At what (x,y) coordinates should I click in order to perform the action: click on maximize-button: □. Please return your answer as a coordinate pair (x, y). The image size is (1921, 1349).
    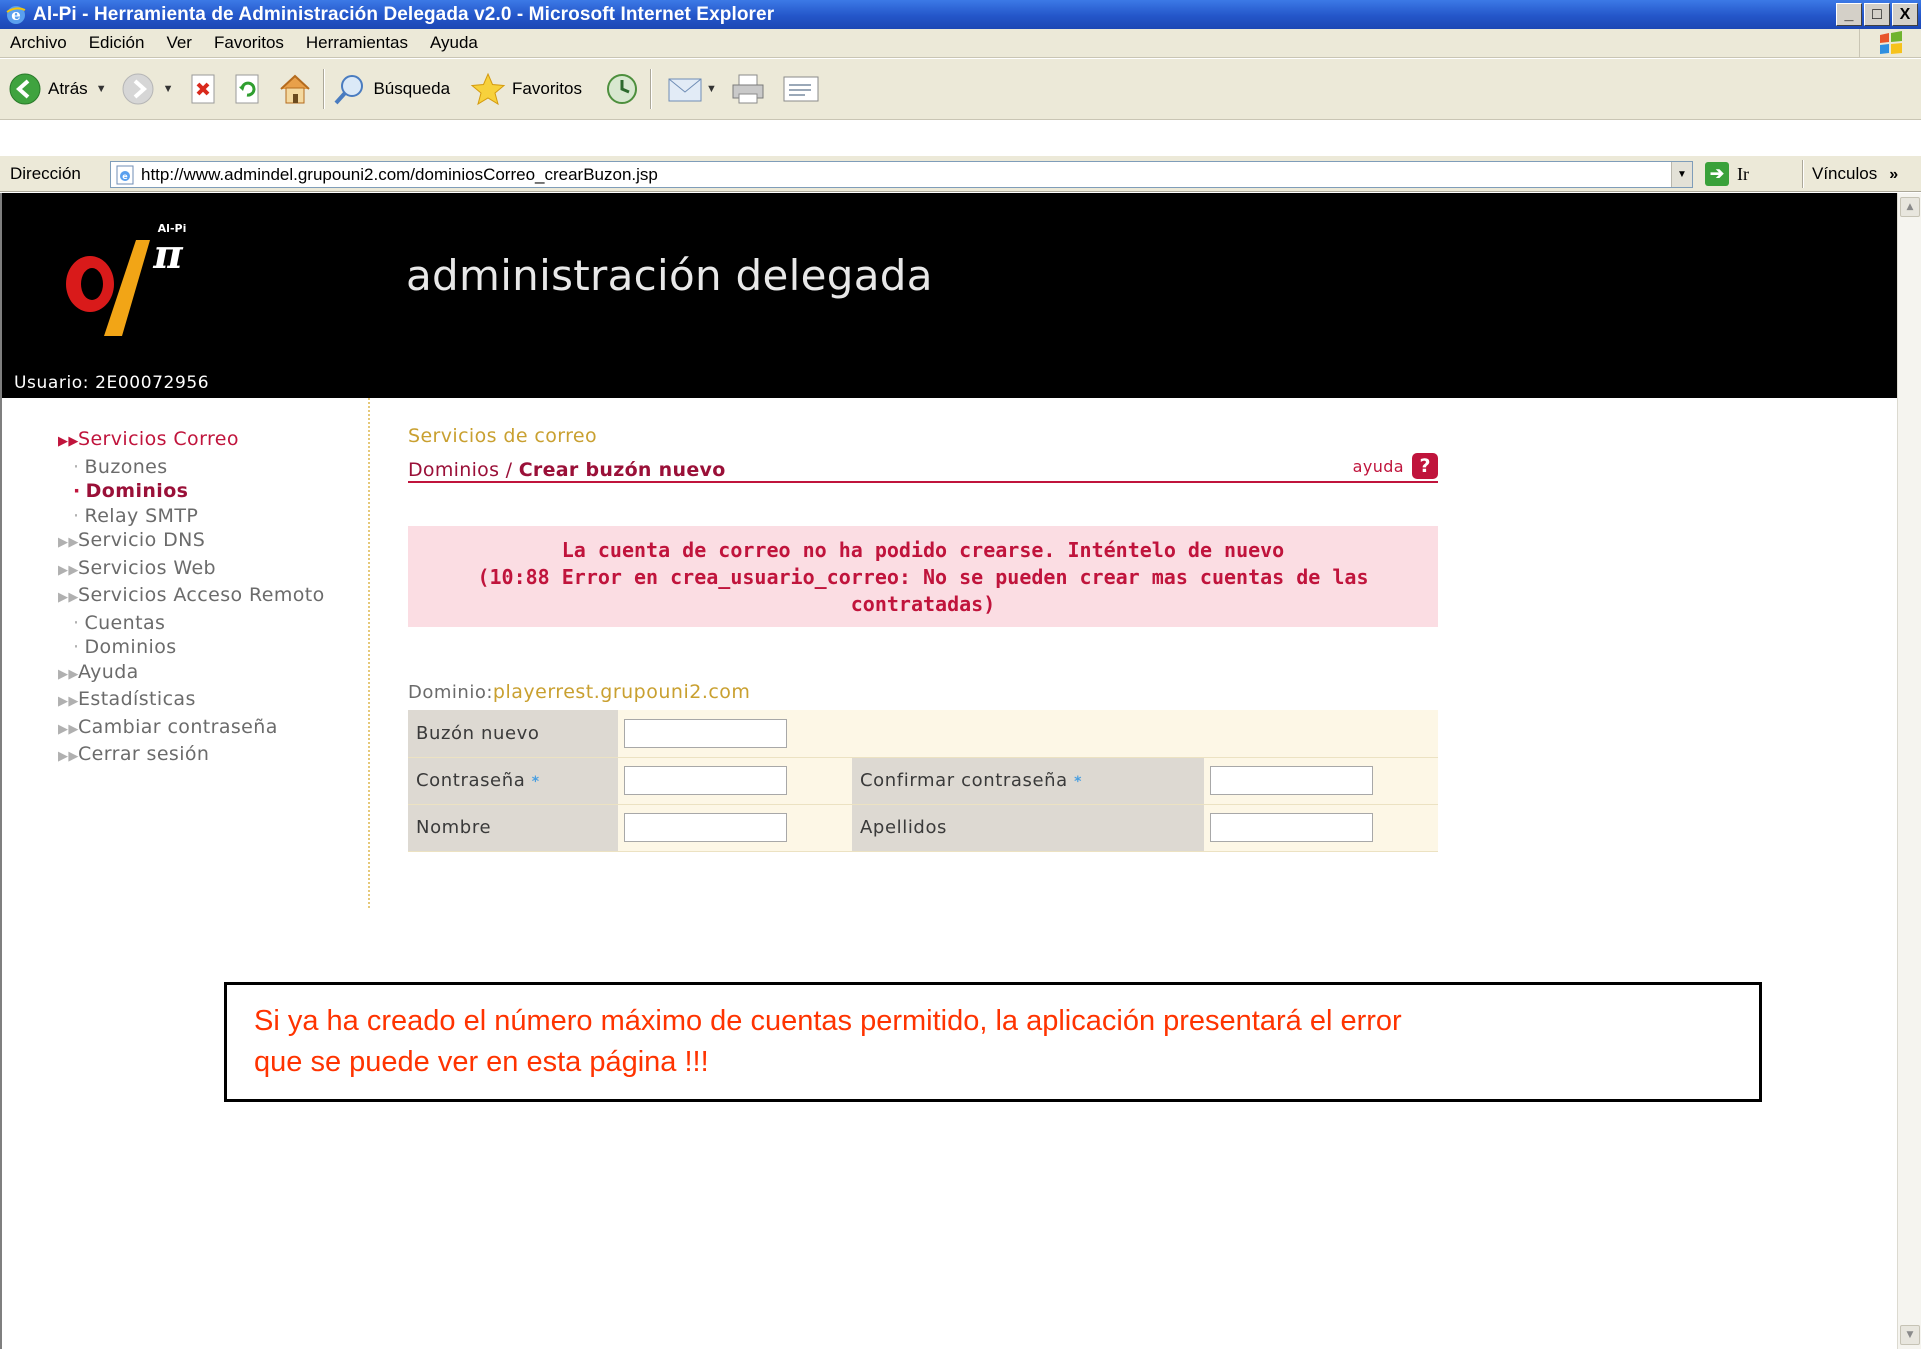
    Looking at the image, I should click on (1877, 14).